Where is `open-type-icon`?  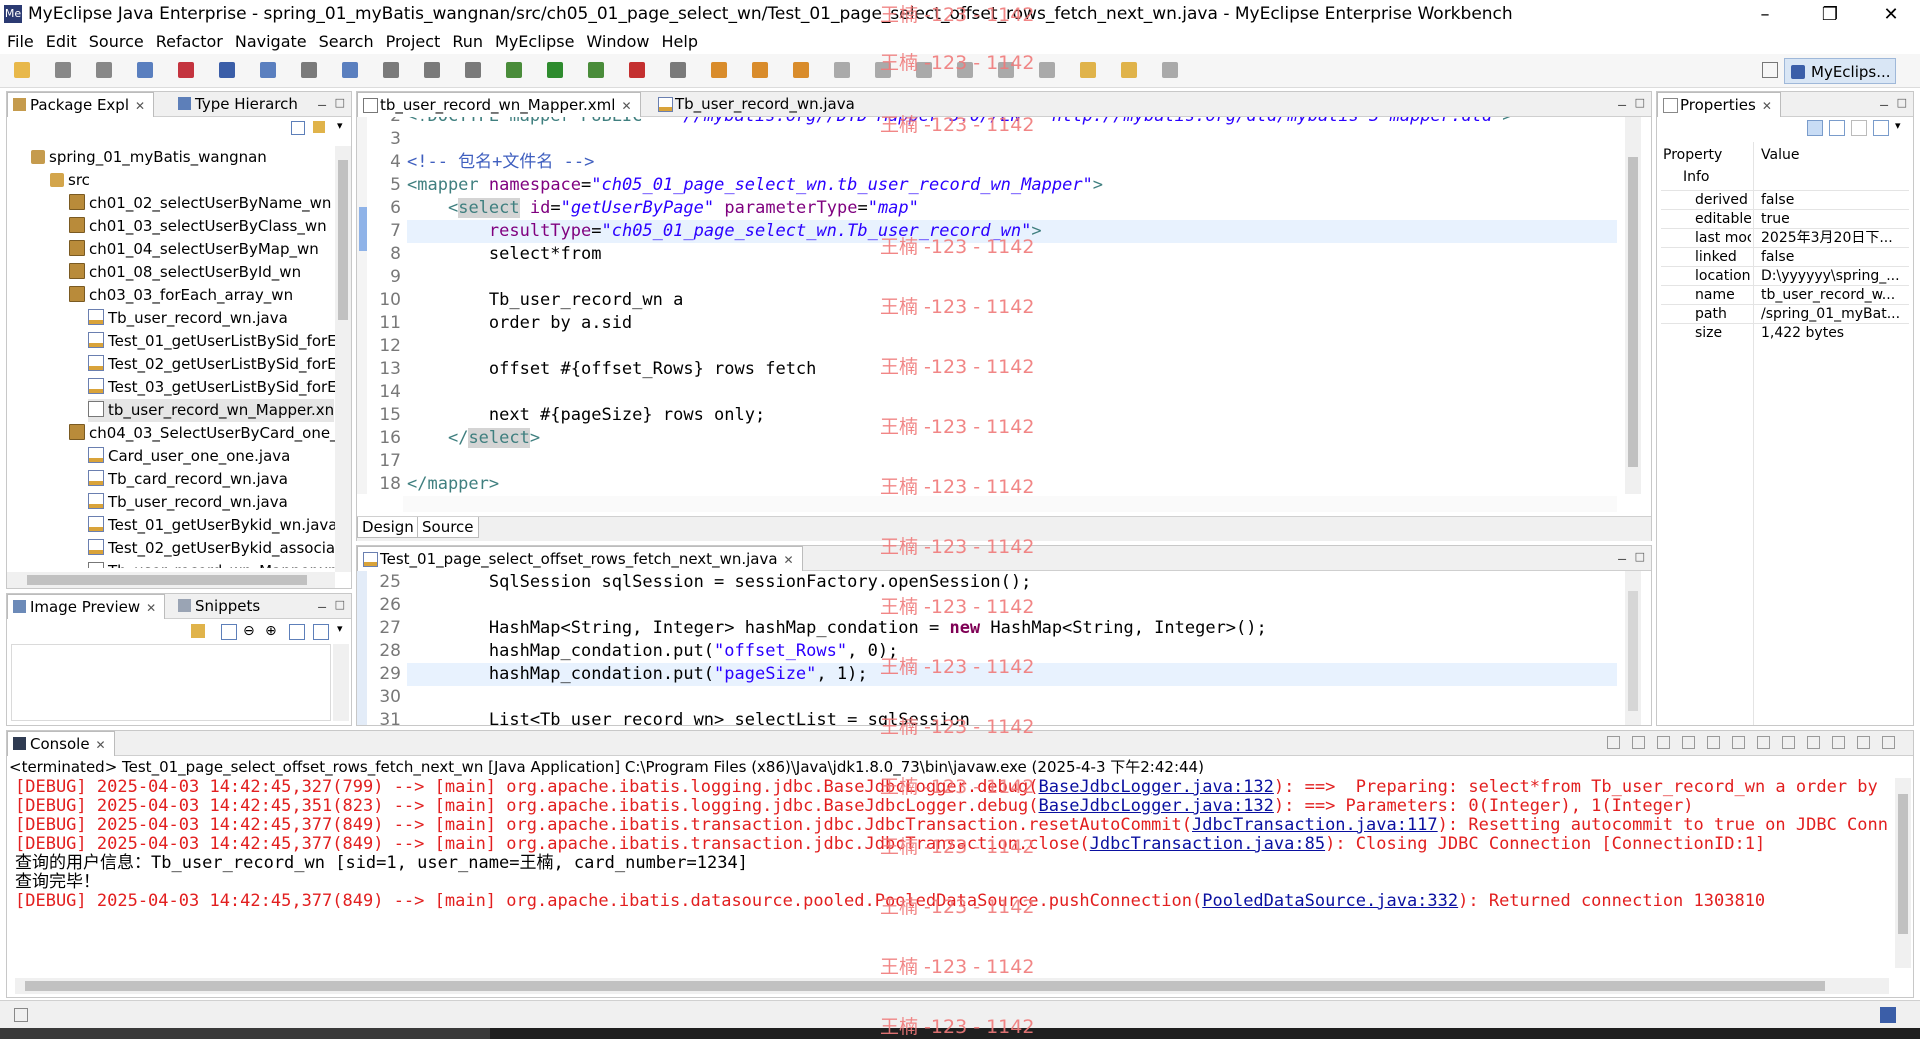 open-type-icon is located at coordinates (268, 70).